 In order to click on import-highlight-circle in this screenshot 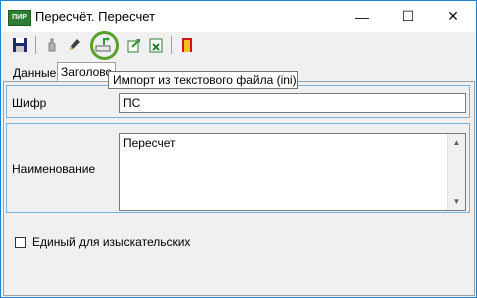, I will do `click(104, 45)`.